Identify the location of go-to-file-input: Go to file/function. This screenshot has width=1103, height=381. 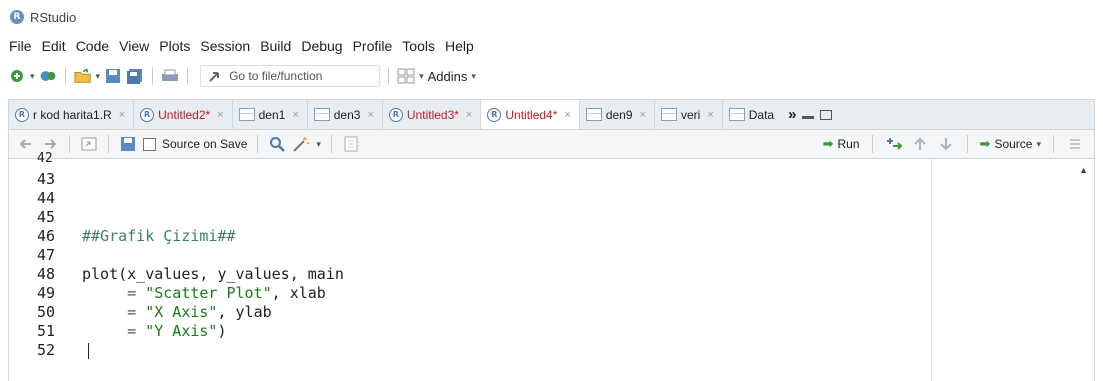
(290, 76).